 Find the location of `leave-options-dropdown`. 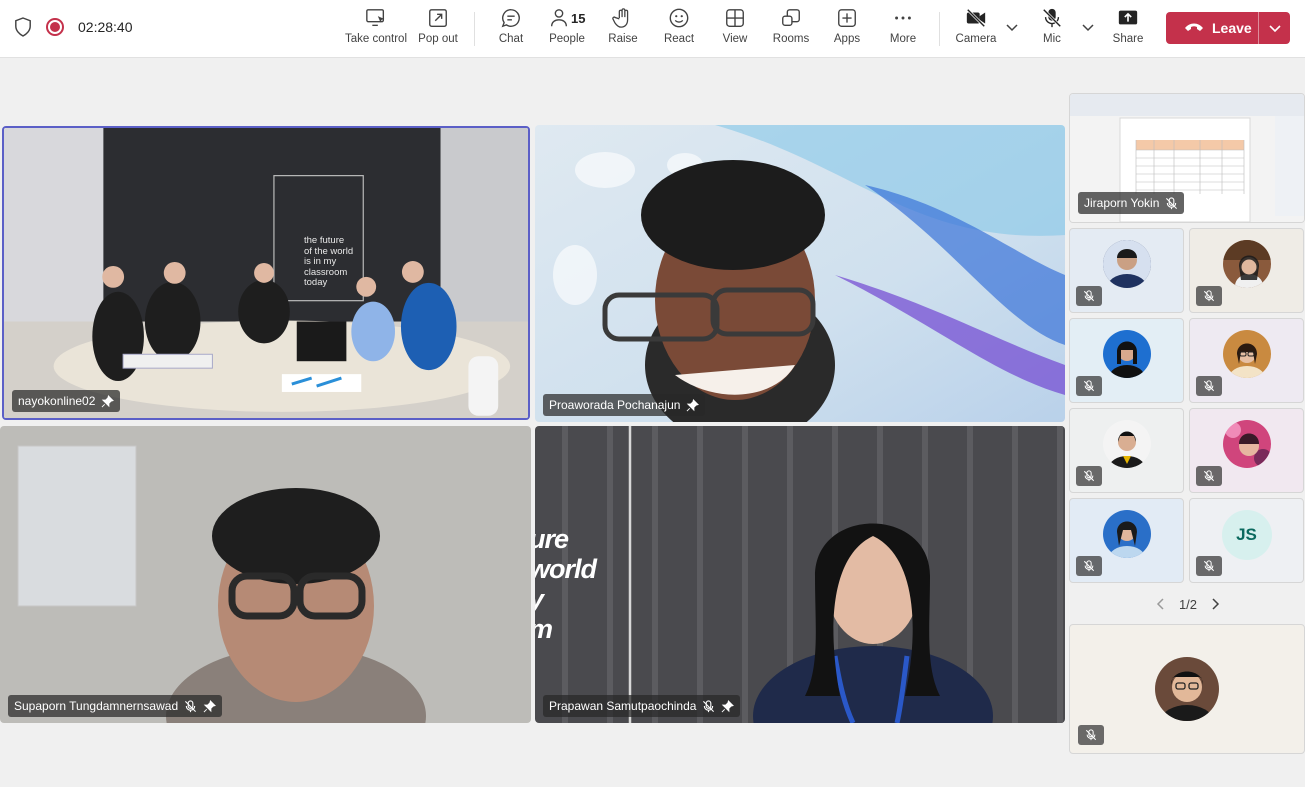

leave-options-dropdown is located at coordinates (1274, 28).